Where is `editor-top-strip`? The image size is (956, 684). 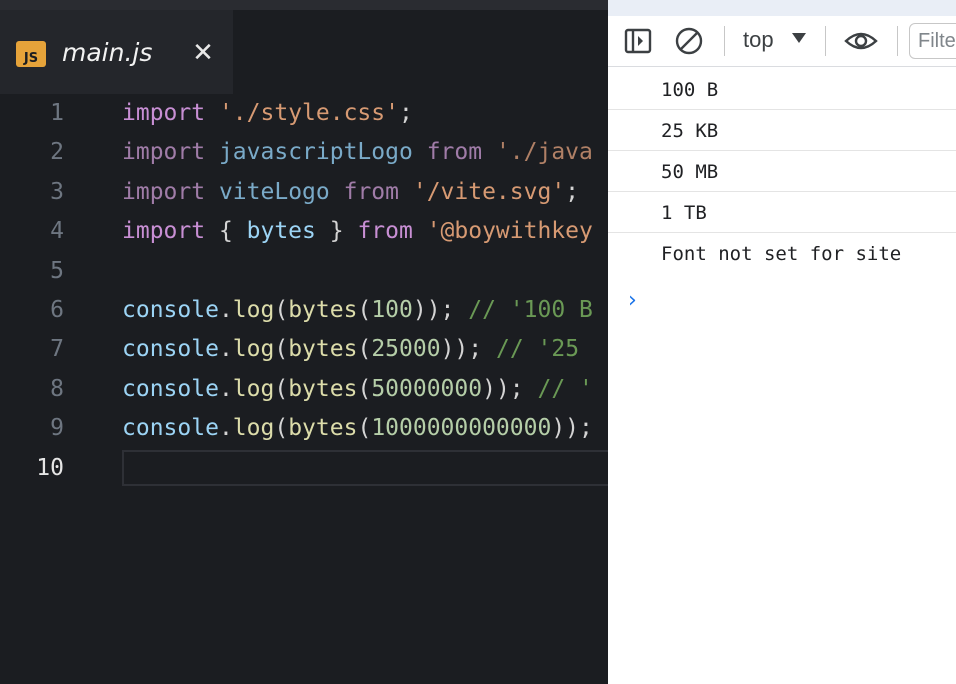 editor-top-strip is located at coordinates (304, 5).